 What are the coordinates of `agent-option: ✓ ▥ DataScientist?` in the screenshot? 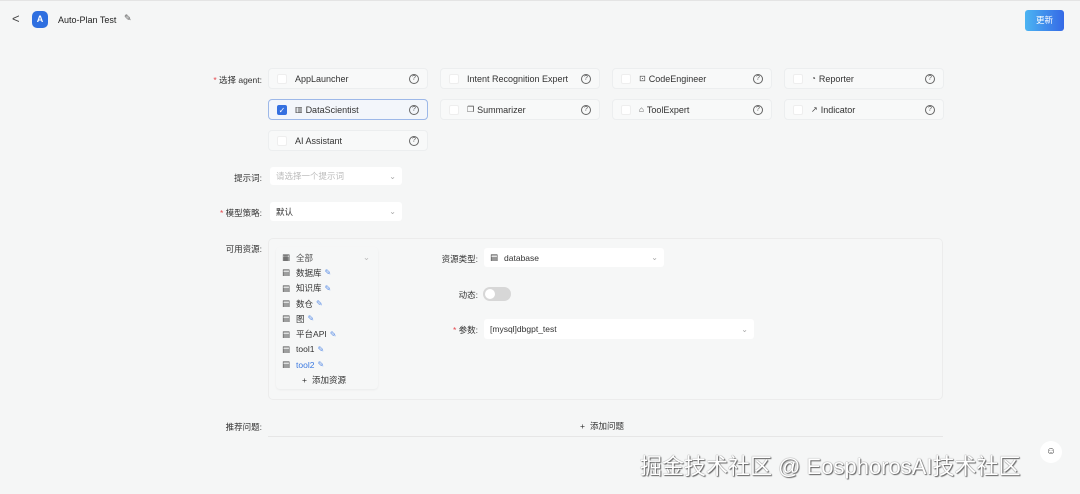 It's located at (348, 109).